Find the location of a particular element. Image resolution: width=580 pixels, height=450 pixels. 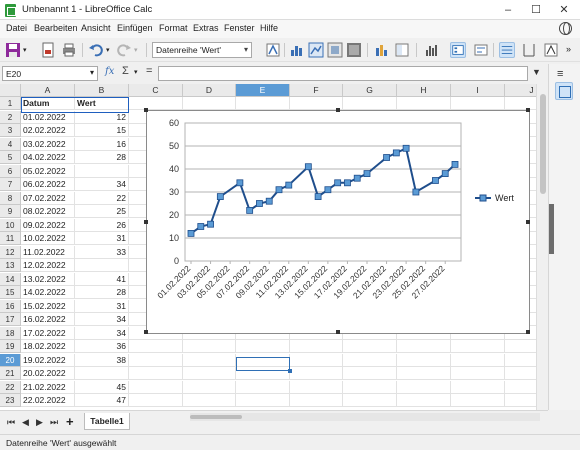

cell-b14: 41 is located at coordinates (102, 279).